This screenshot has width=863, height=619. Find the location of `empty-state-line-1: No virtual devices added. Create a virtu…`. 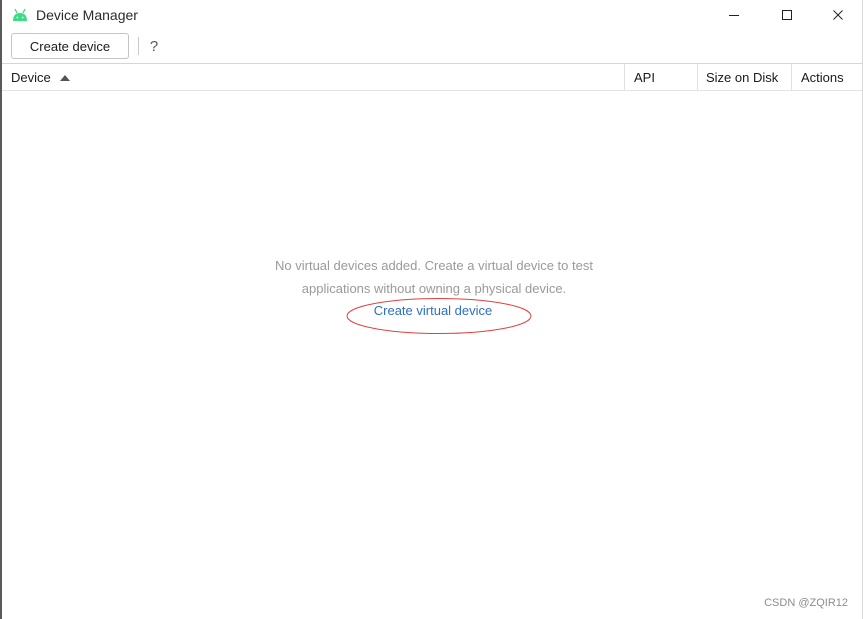

empty-state-line-1: No virtual devices added. Create a virtu… is located at coordinates (434, 265).